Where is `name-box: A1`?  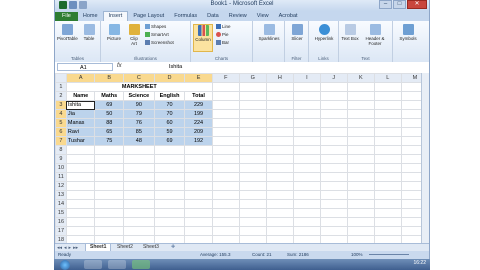 name-box: A1 is located at coordinates (85, 67).